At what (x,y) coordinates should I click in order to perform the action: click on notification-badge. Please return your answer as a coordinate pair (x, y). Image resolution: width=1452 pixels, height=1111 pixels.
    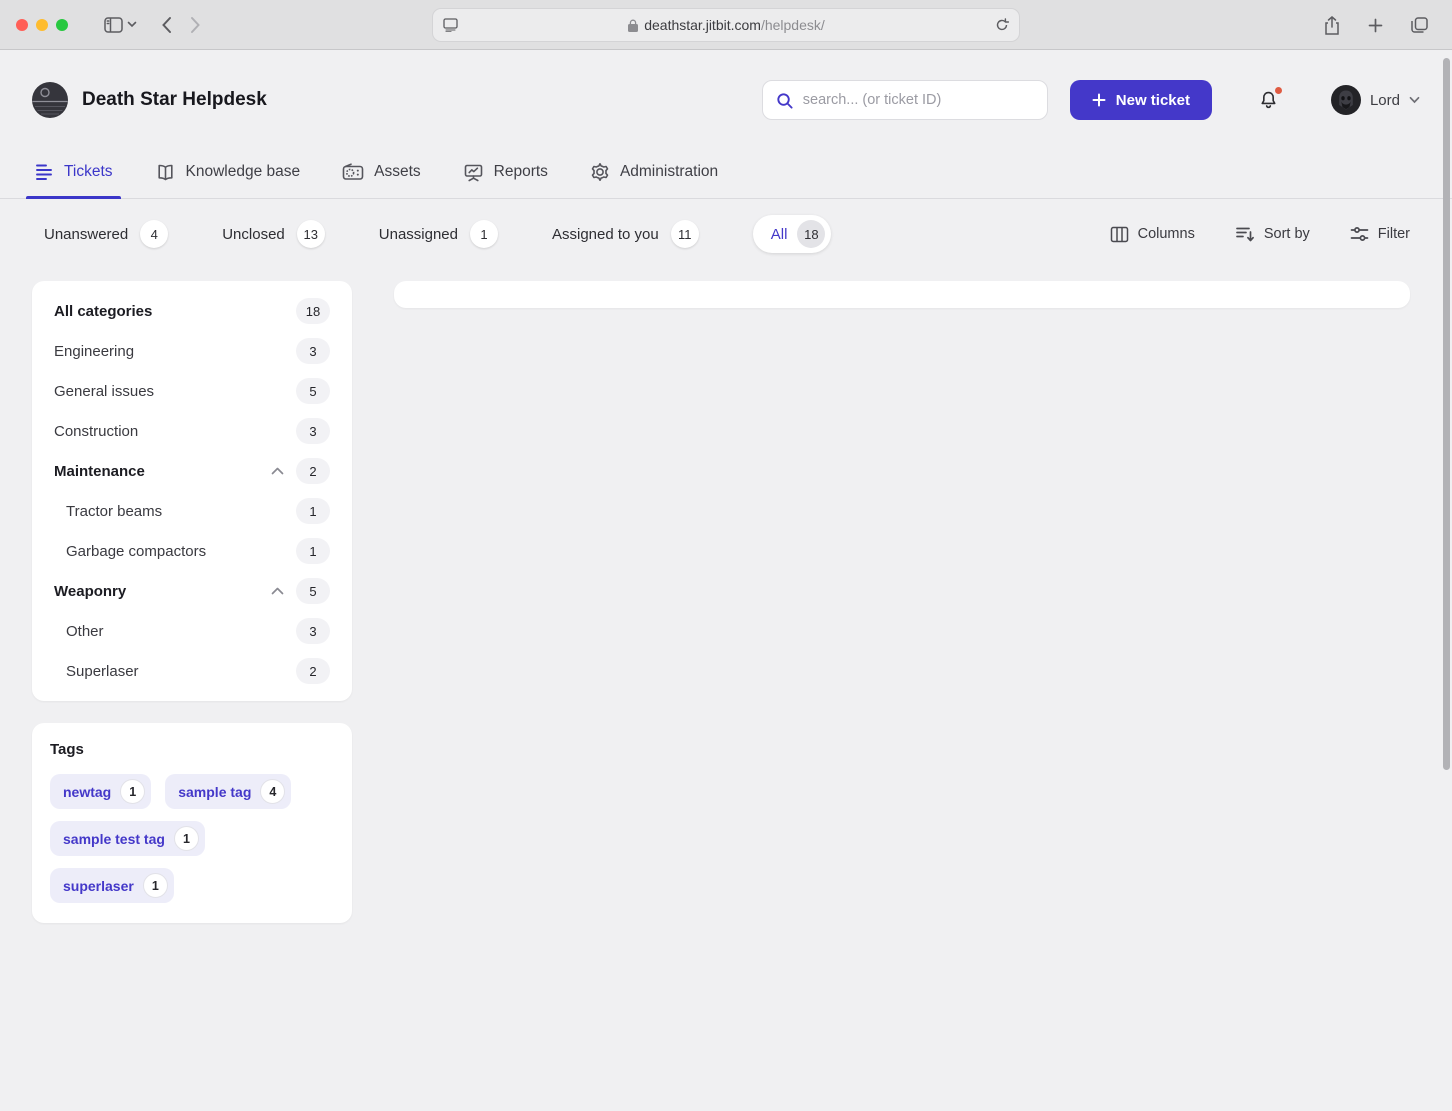
    Looking at the image, I should click on (1278, 90).